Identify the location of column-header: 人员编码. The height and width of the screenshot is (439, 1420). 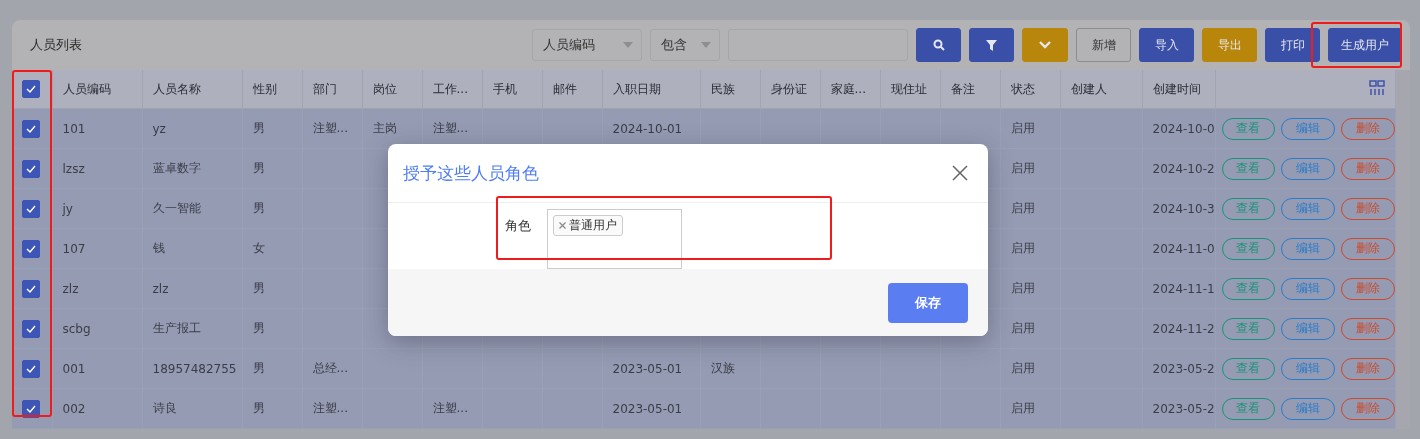
(97, 89).